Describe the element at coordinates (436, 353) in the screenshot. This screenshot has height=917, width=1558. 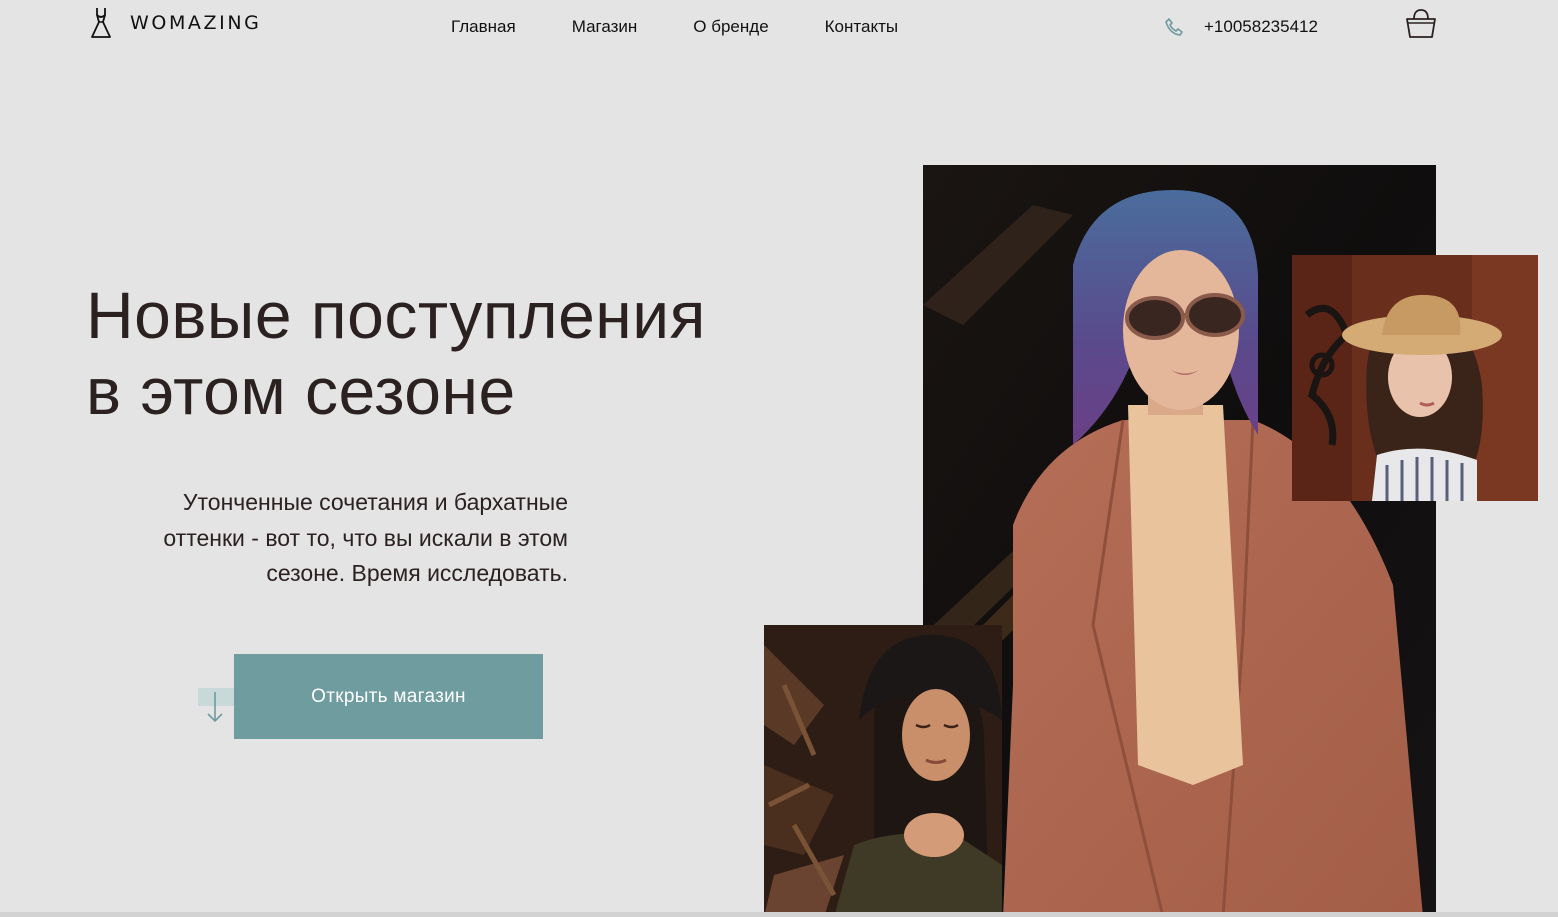
I see `hero-title: Новые поступления в этом сезоне` at that location.